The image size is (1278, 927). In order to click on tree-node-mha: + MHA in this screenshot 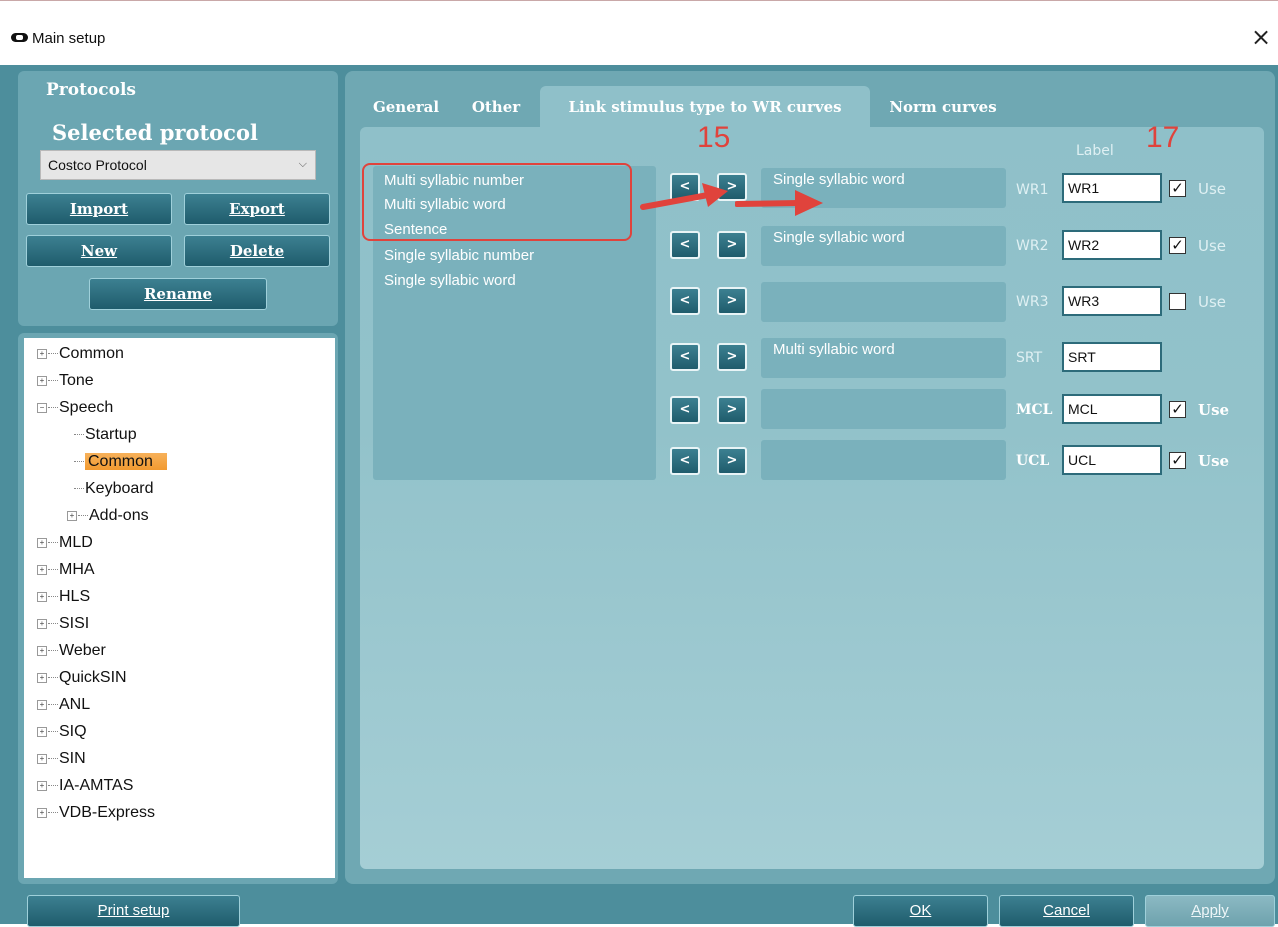, I will do `click(66, 569)`.